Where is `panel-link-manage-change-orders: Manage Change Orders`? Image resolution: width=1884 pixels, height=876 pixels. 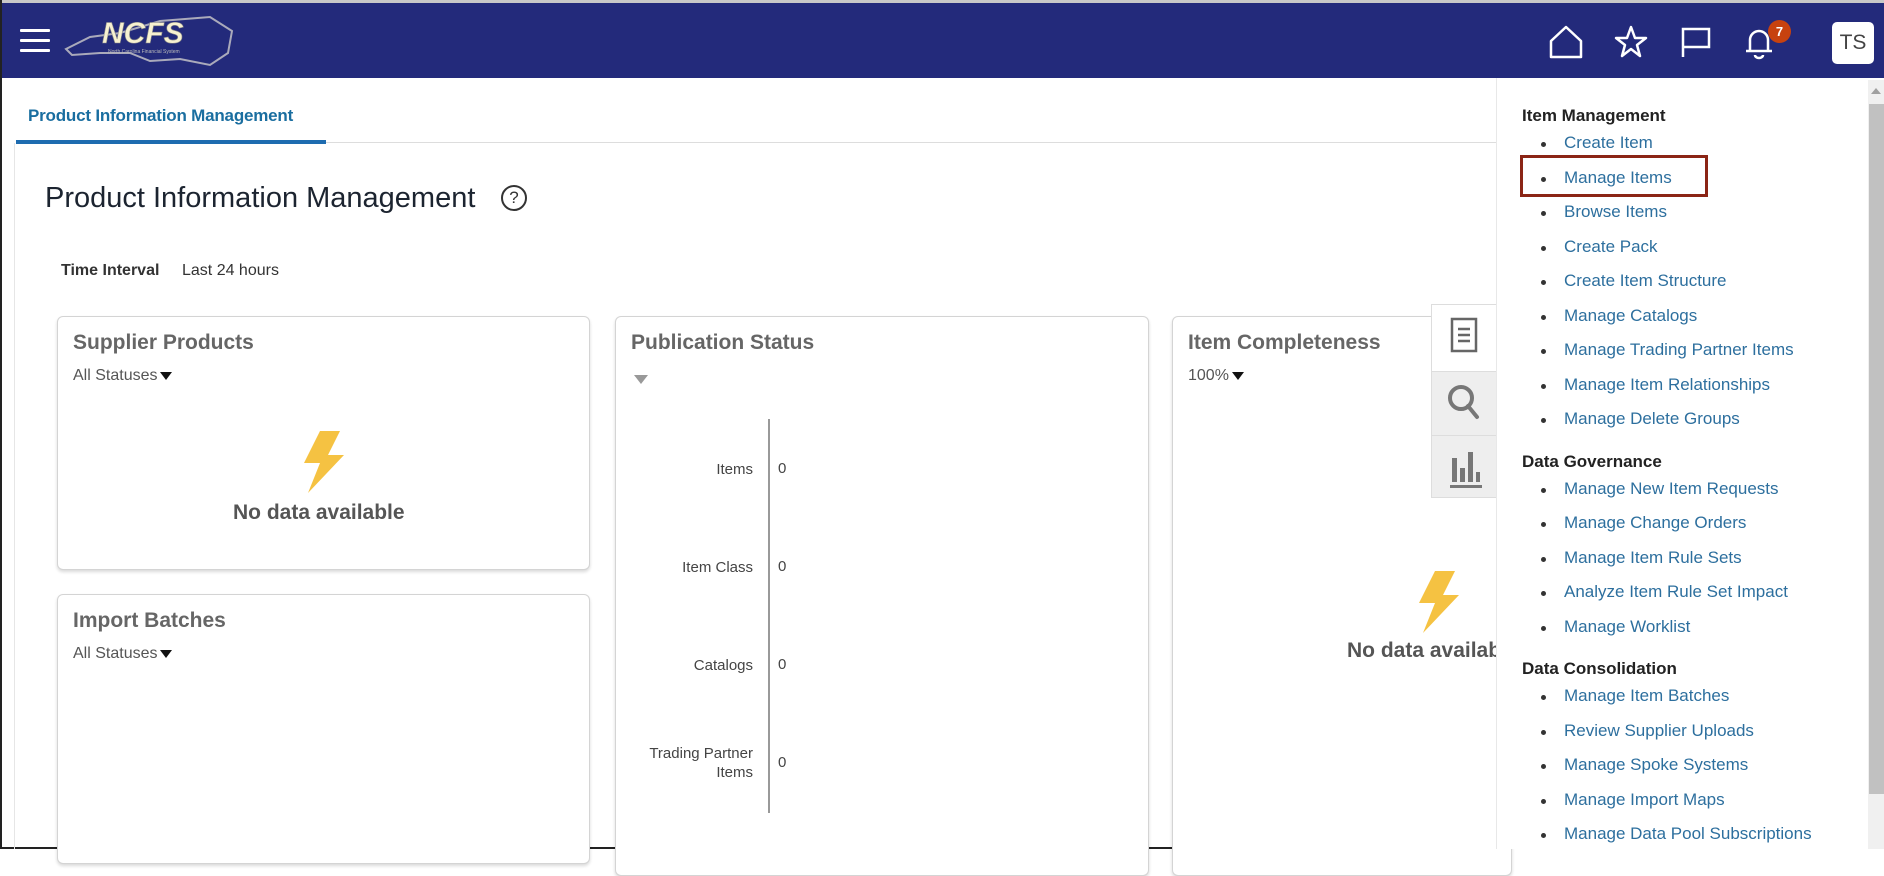 panel-link-manage-change-orders: Manage Change Orders is located at coordinates (1643, 523).